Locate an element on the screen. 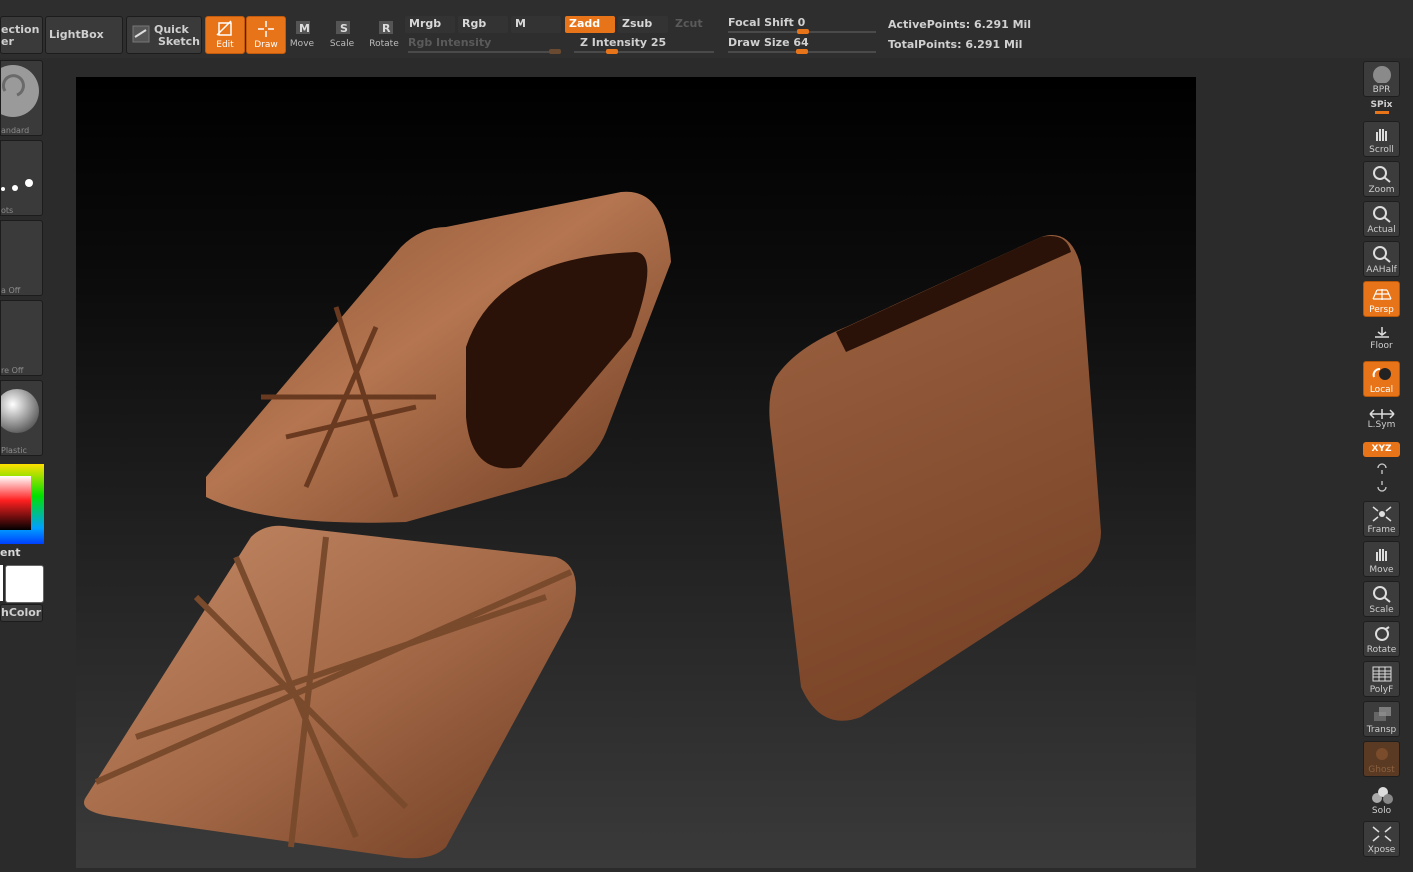 The height and width of the screenshot is (872, 1413). material-sphere-icon is located at coordinates (20, 411).